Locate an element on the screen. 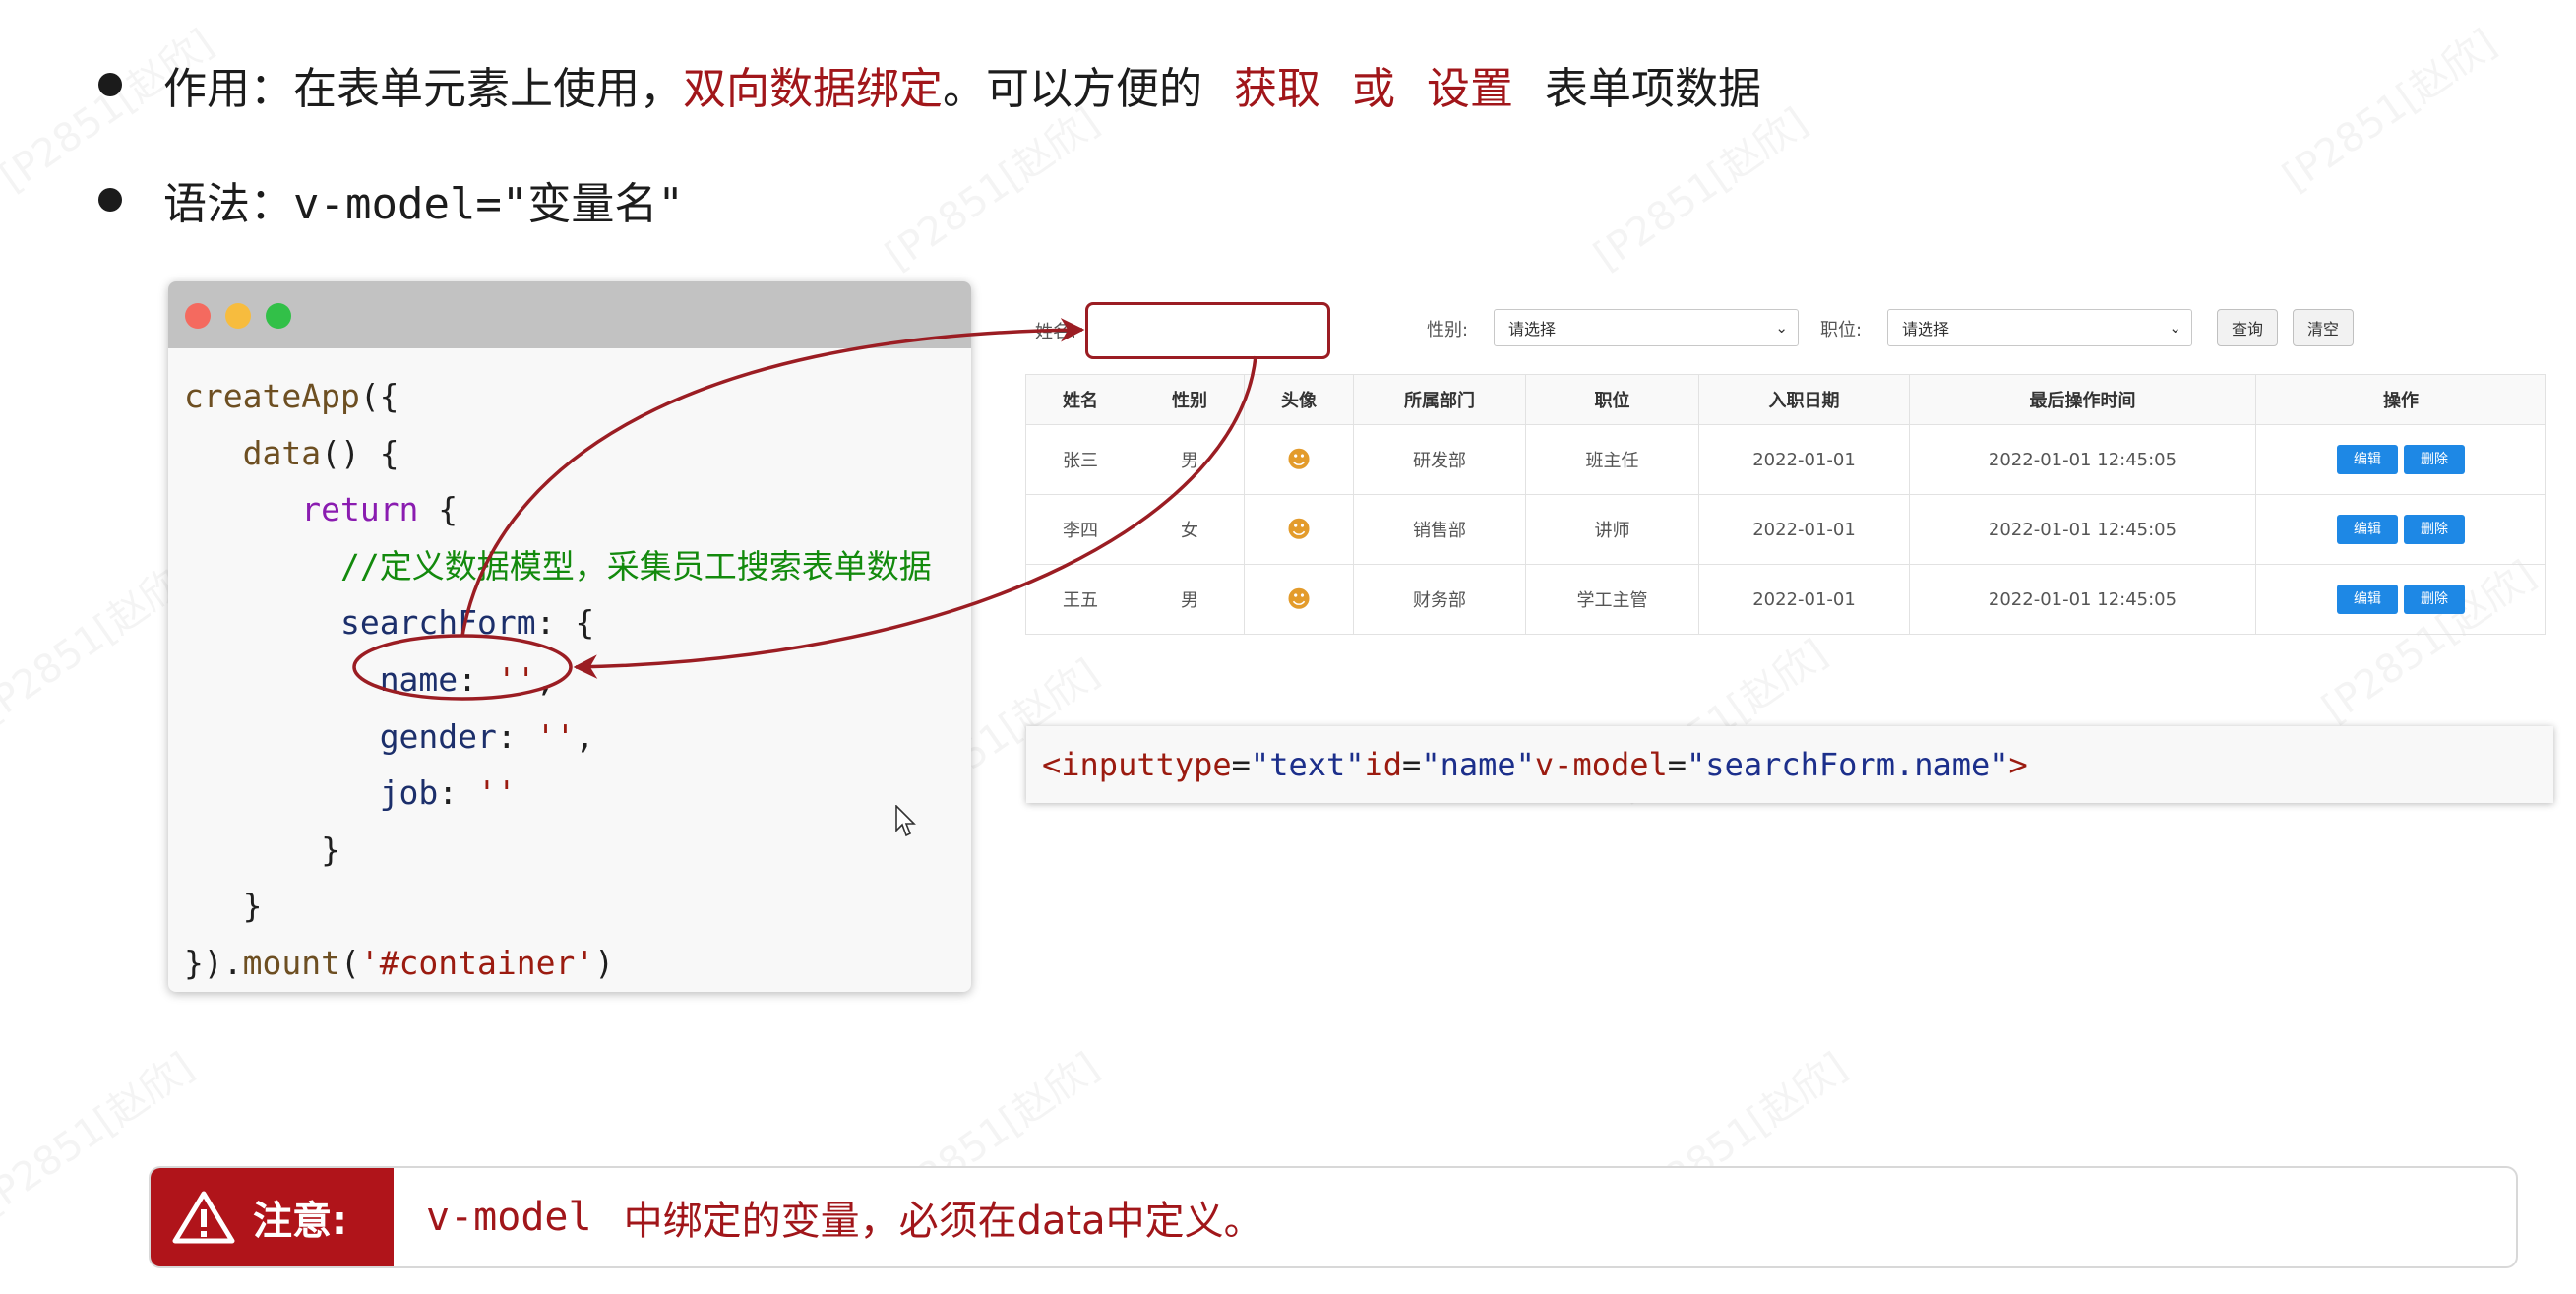 This screenshot has width=2576, height=1294. notice-header: 注意: is located at coordinates (272, 1217).